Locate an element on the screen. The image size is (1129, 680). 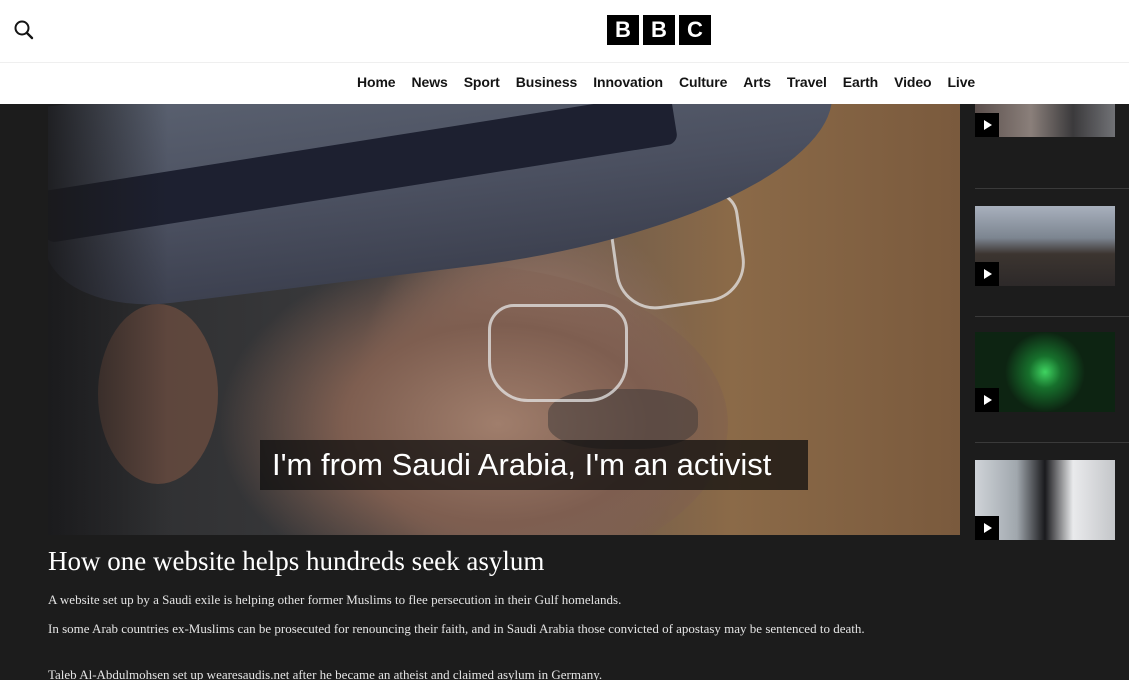
nav-item-live: Live is located at coordinates (961, 82).